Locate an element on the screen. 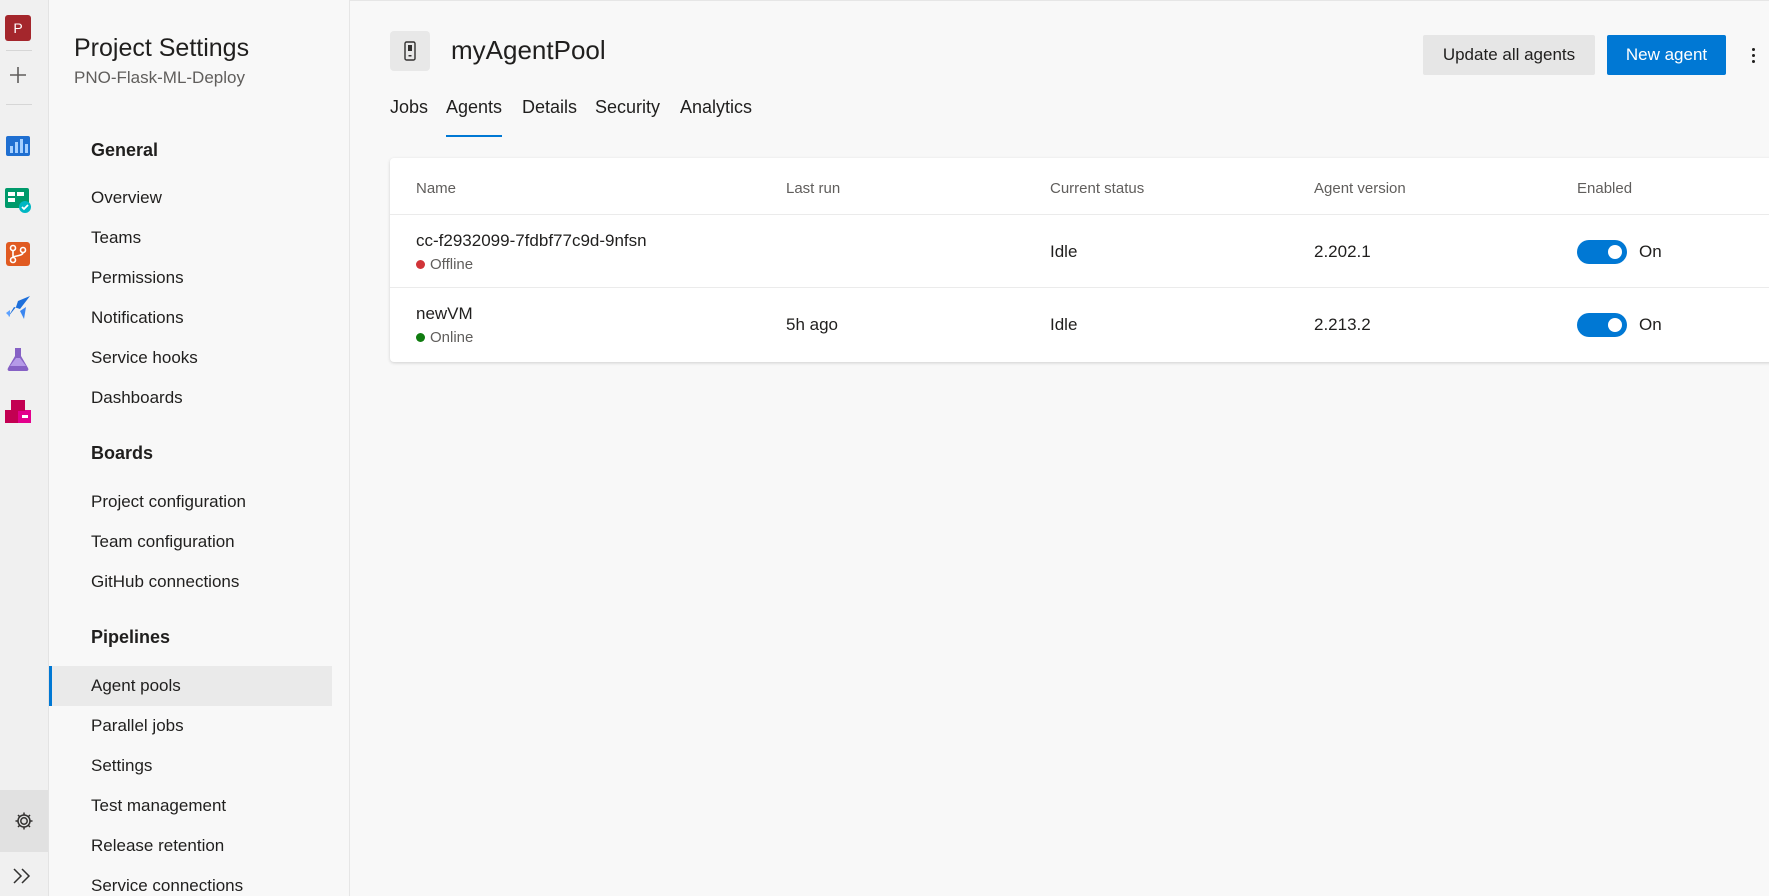 The image size is (1769, 896). nav-item-settings: Settings is located at coordinates (190, 766).